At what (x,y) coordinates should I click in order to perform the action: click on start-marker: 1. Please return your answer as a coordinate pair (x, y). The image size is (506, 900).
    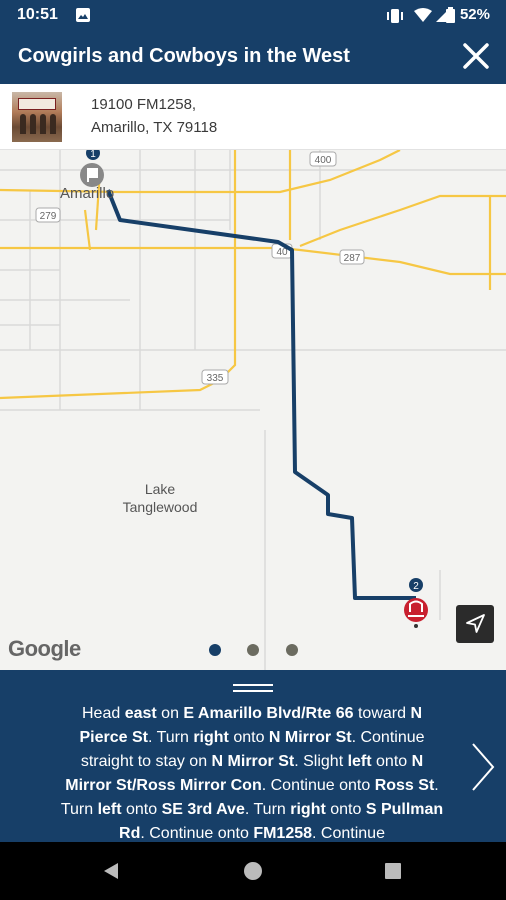
    Looking at the image, I should click on (92, 168).